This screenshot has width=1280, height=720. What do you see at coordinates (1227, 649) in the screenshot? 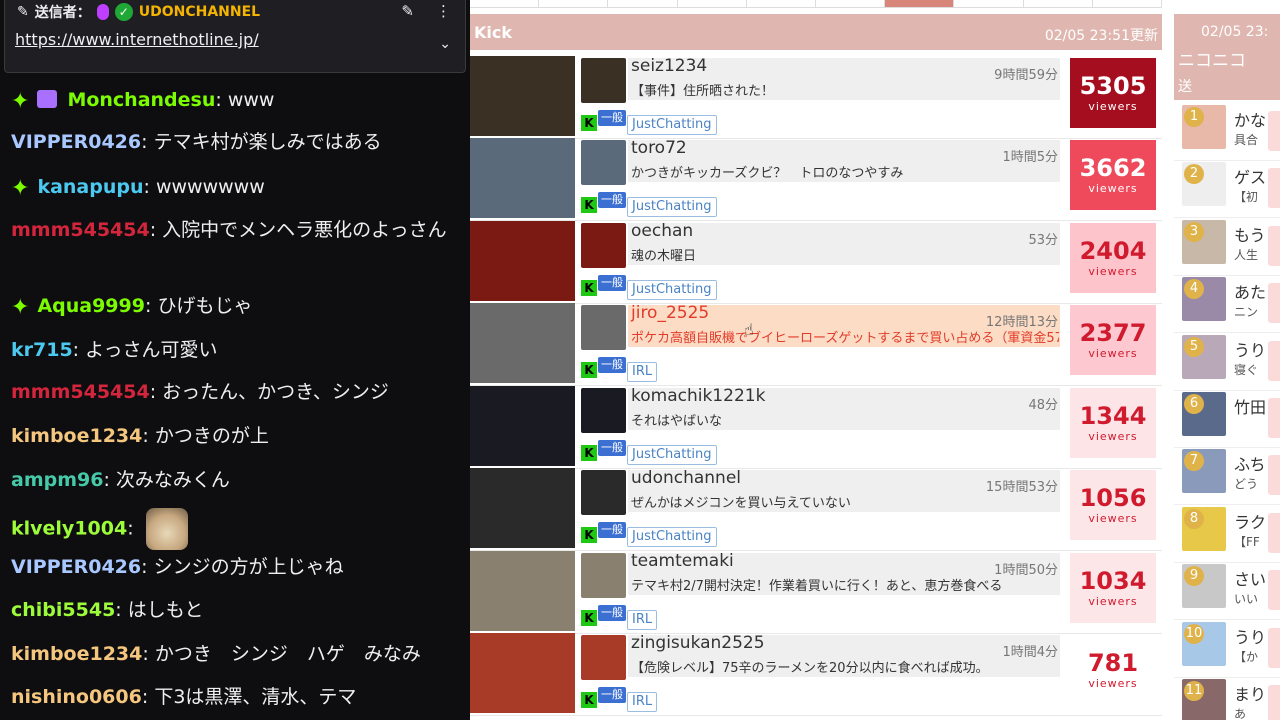
I see `nico-row: 10 うり 【か` at bounding box center [1227, 649].